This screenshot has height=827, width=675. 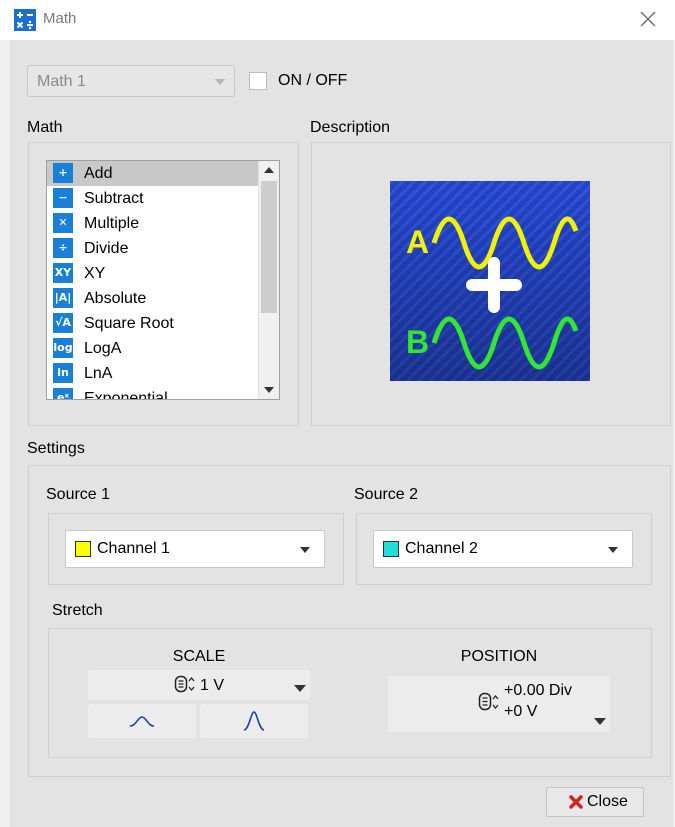 What do you see at coordinates (490, 281) in the screenshot?
I see `add-description-image: A B` at bounding box center [490, 281].